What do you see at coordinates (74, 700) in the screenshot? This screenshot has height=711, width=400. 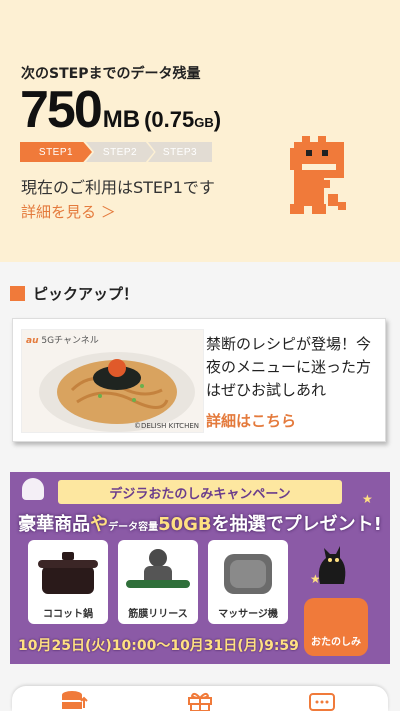 I see `database-icon` at bounding box center [74, 700].